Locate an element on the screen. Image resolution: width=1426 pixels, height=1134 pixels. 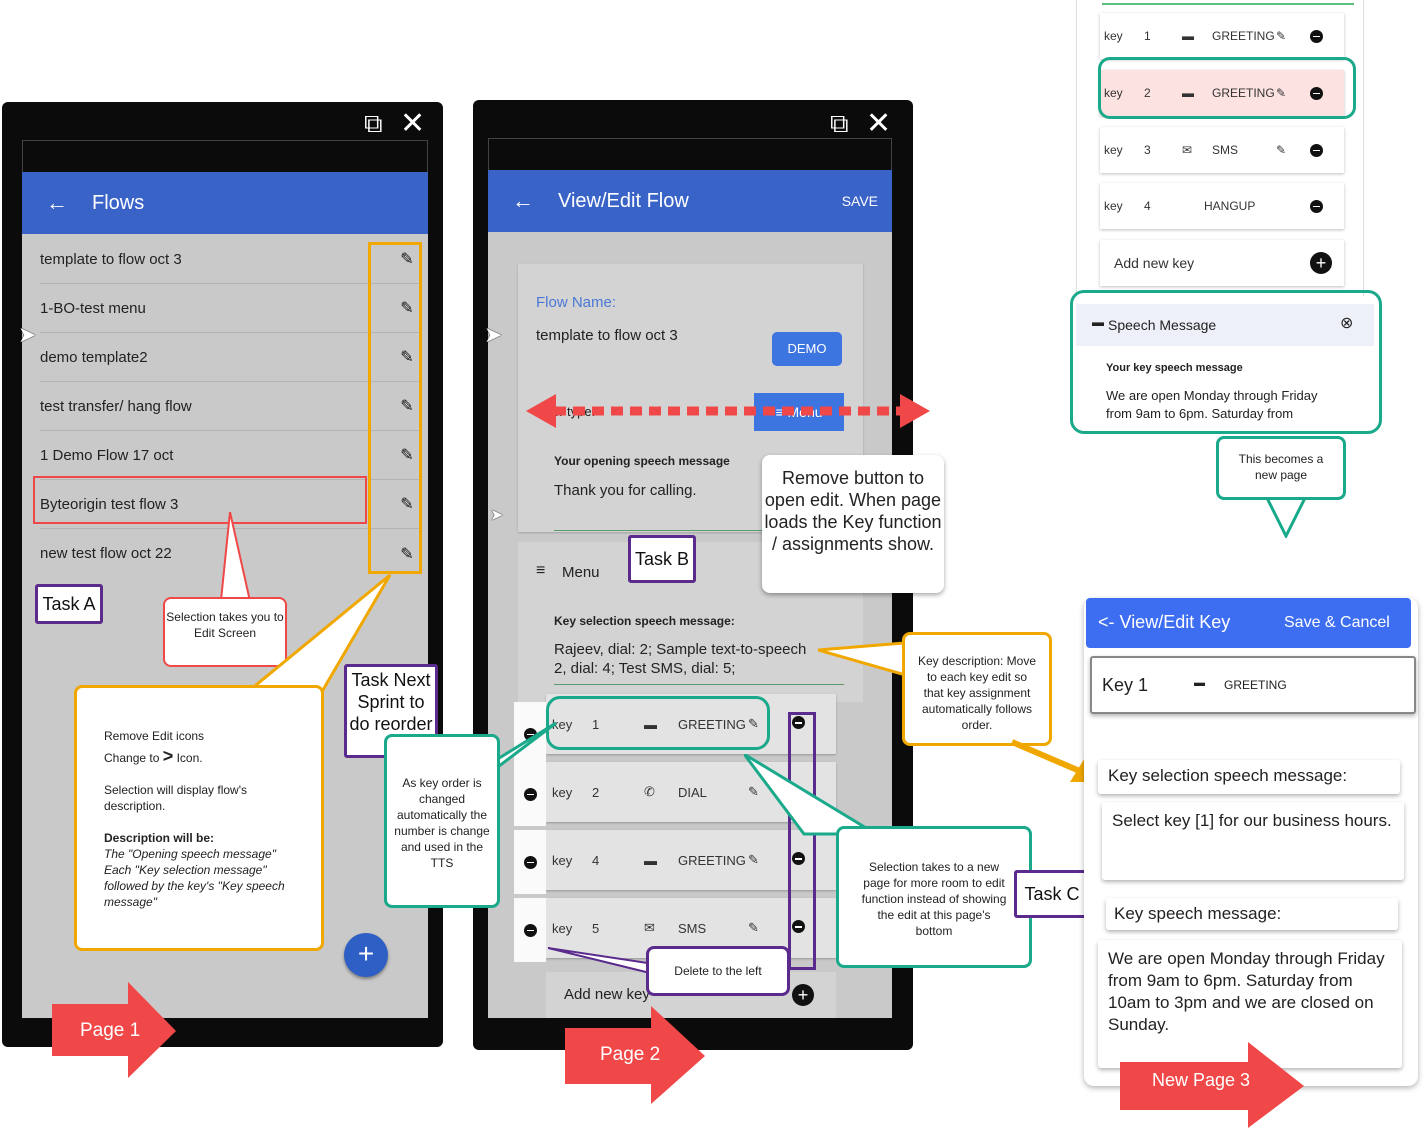
callout-text: Icon. is located at coordinates (189, 758).